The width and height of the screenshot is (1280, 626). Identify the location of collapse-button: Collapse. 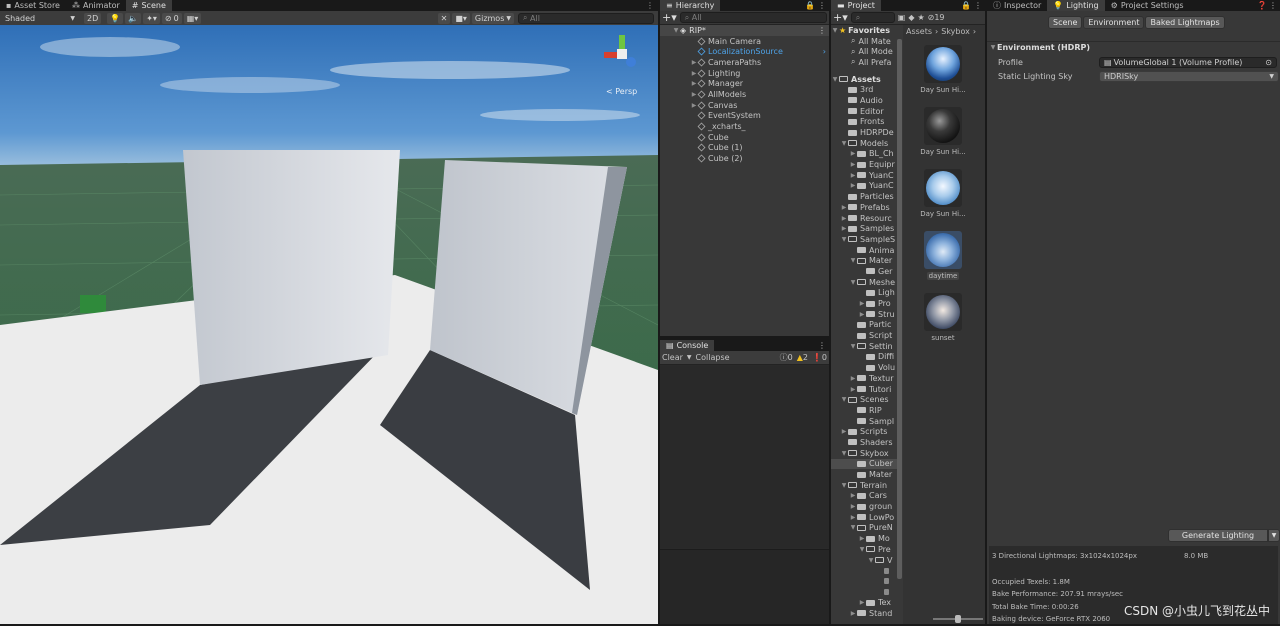
(713, 357).